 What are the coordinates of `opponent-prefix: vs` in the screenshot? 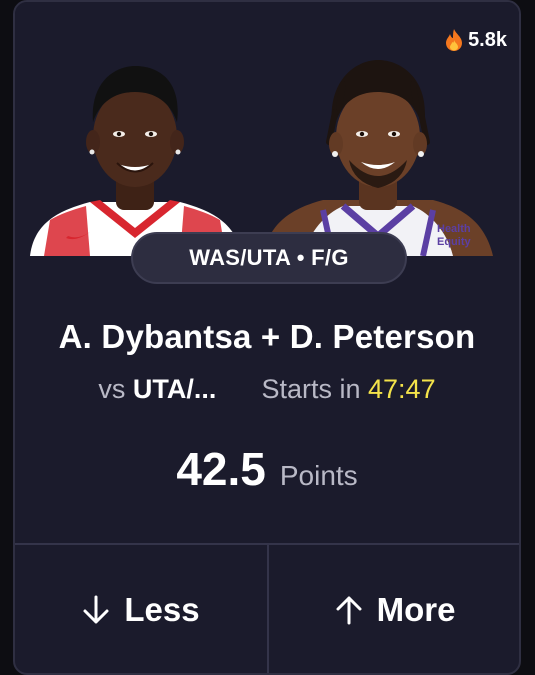 It's located at (112, 389).